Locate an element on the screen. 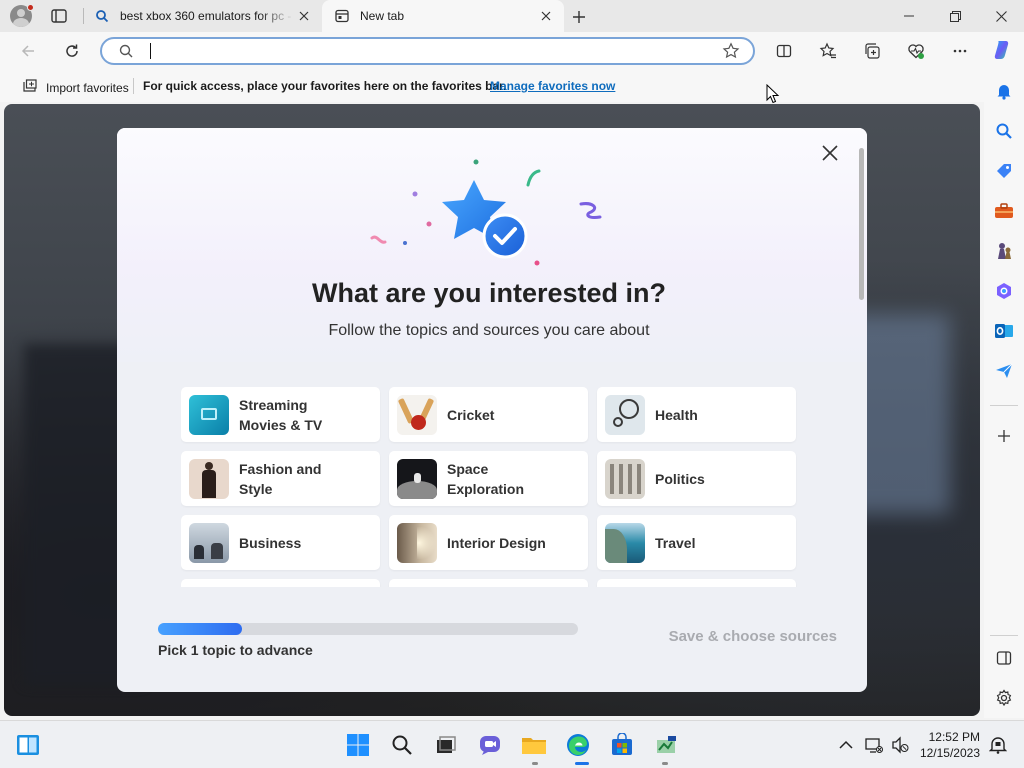 Image resolution: width=1024 pixels, height=768 pixels. streaming-thumb-icon is located at coordinates (209, 414).